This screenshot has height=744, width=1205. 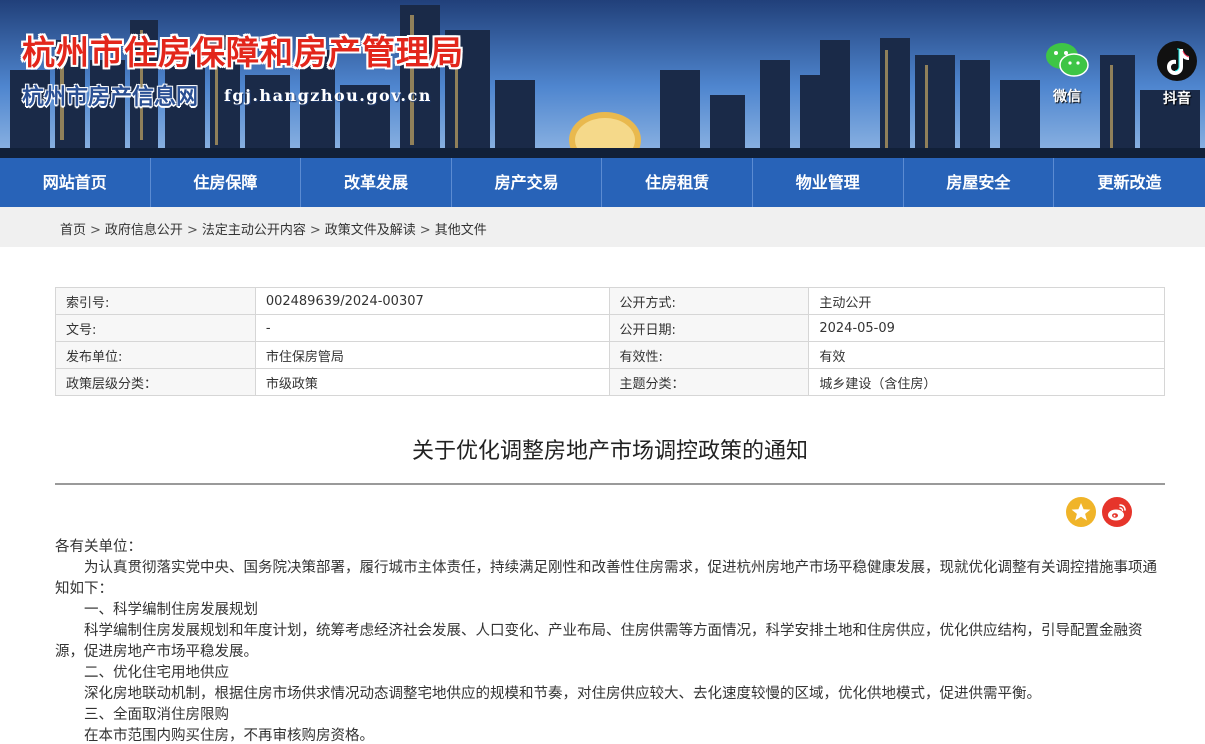 What do you see at coordinates (110, 97) in the screenshot?
I see `site-subtitle: 杭州市房产信息网` at bounding box center [110, 97].